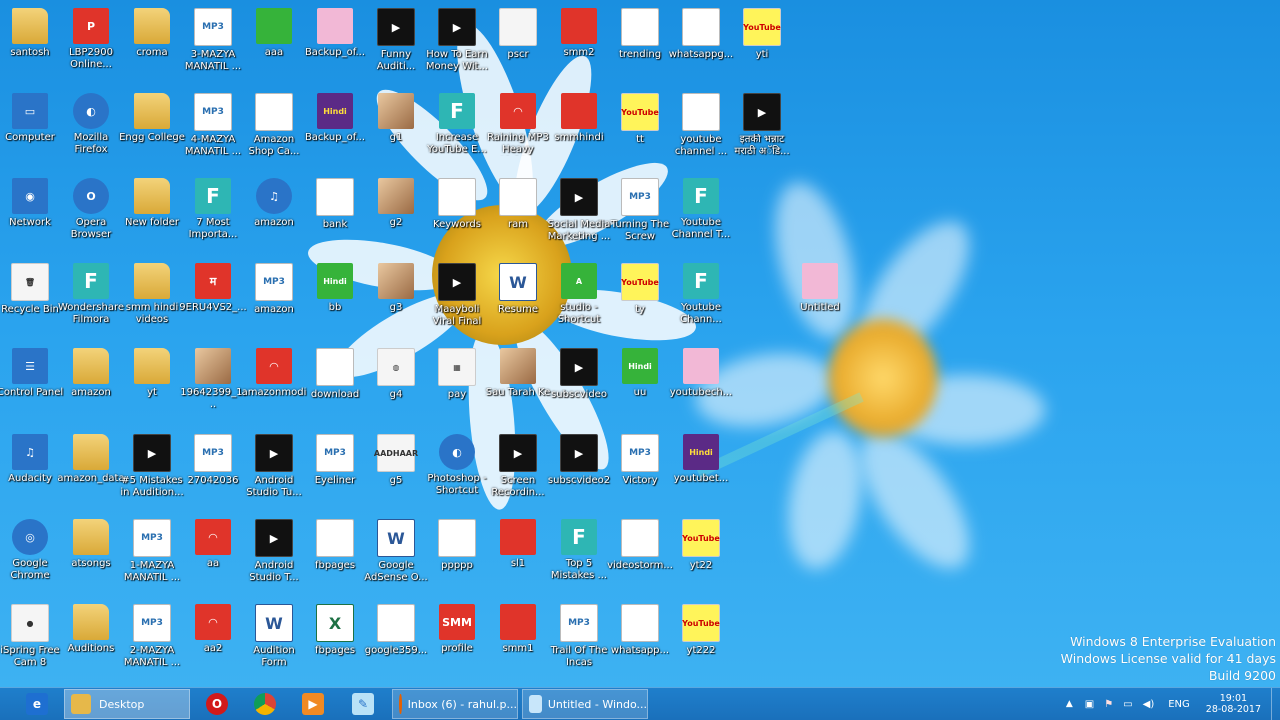  What do you see at coordinates (640, 34) in the screenshot?
I see `desktop-icon: trending` at bounding box center [640, 34].